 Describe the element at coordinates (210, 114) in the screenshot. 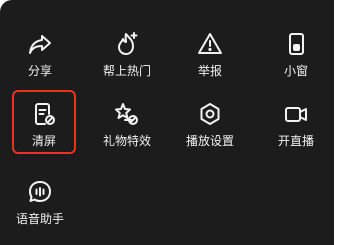

I see `play-settings-icon` at that location.